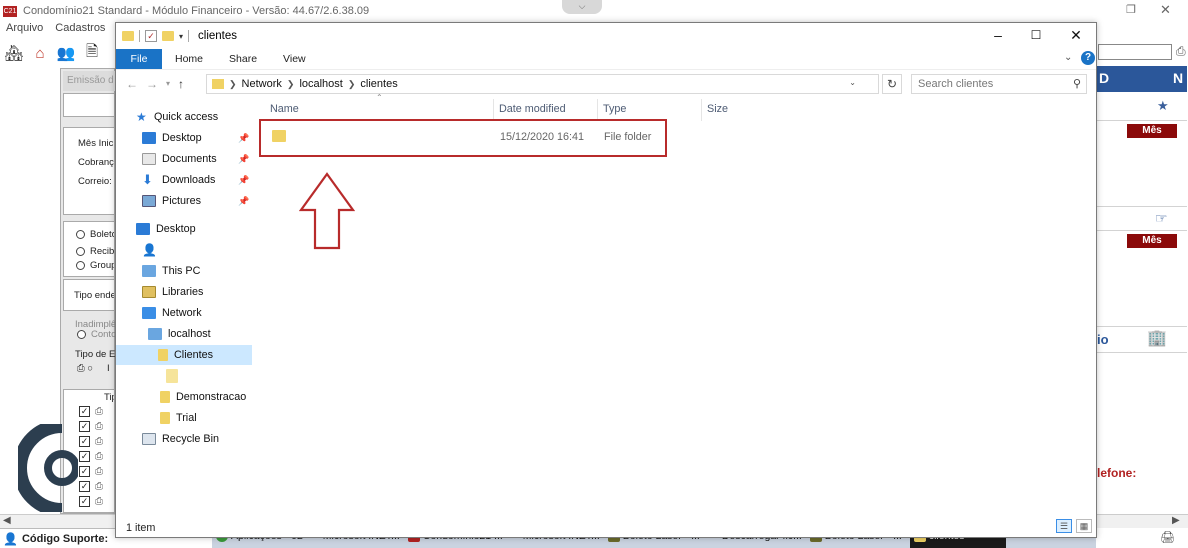 This screenshot has width=1188, height=548. Describe the element at coordinates (998, 35) in the screenshot. I see `minimize-icon: –` at that location.